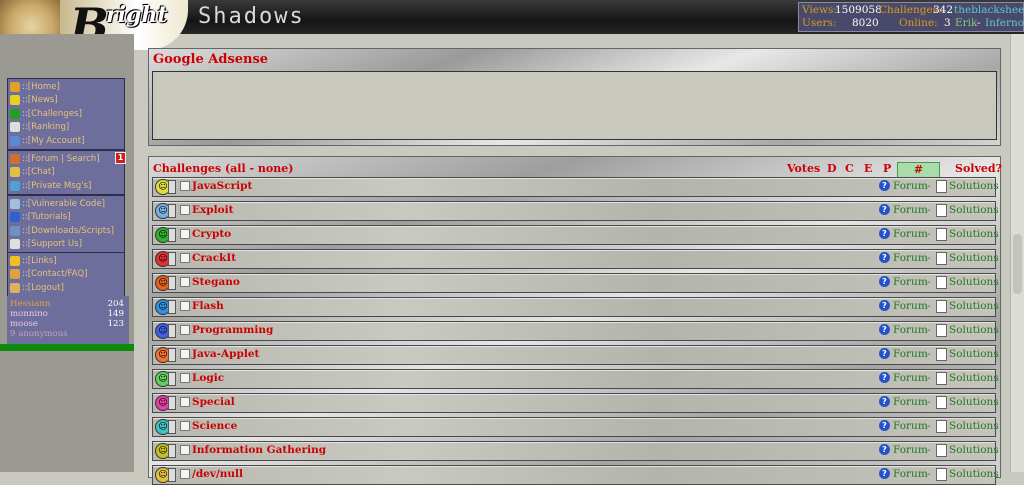  I want to click on category-name-link: Information Gathering, so click(259, 450).